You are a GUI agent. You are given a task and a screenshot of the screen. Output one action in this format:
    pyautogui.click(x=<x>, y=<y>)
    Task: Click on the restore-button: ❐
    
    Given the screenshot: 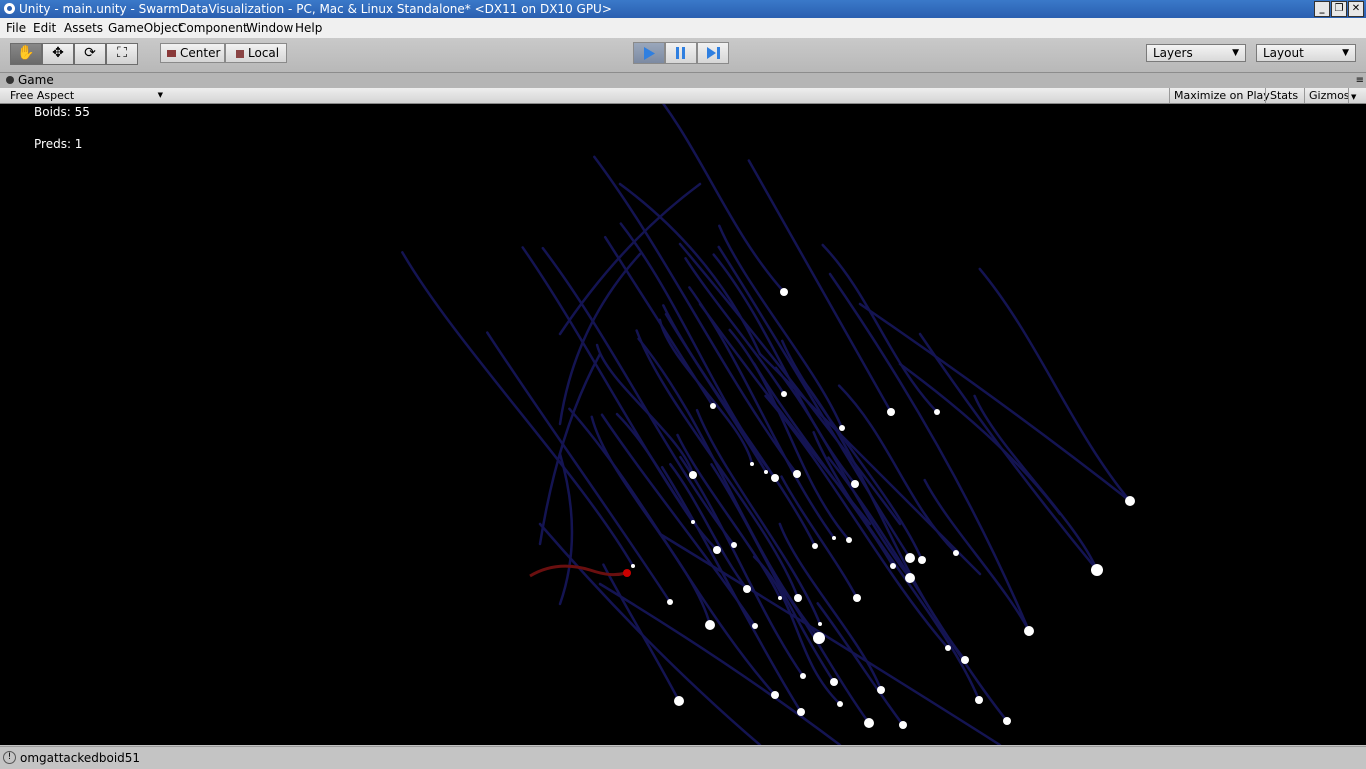 What is the action you would take?
    pyautogui.click(x=1339, y=9)
    